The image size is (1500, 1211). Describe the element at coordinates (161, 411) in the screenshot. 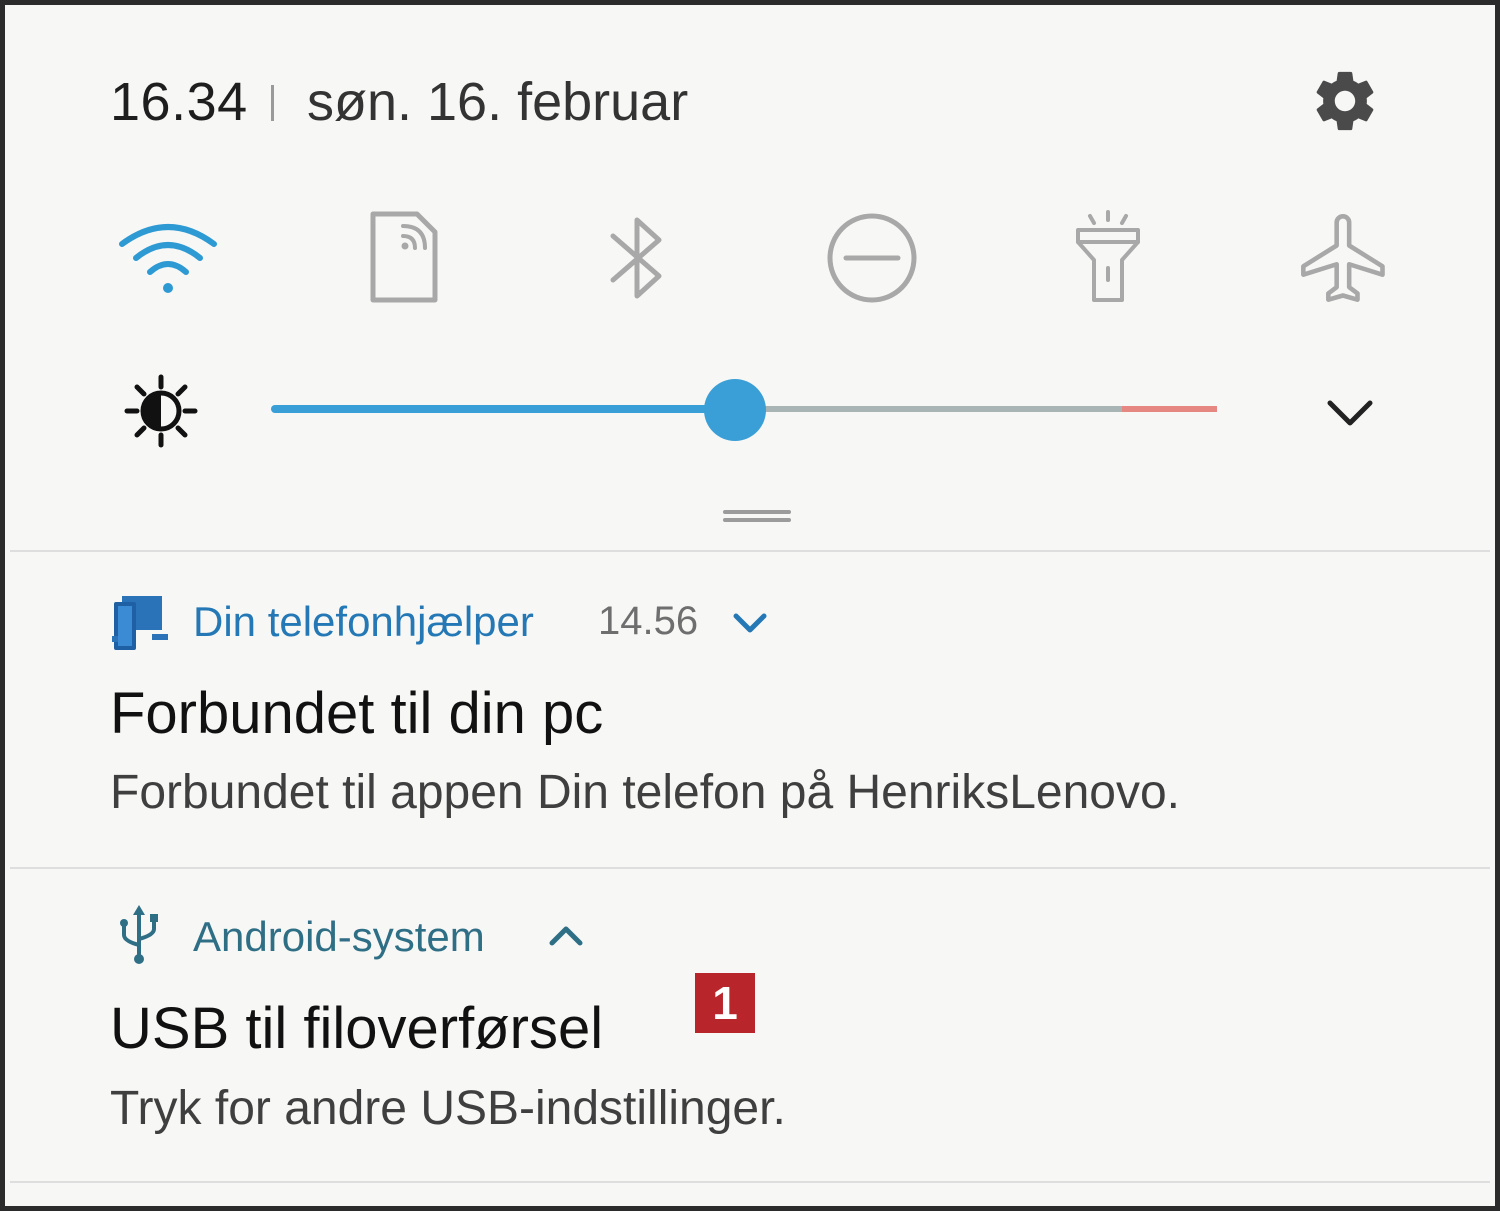

I see `brightness-icon` at that location.